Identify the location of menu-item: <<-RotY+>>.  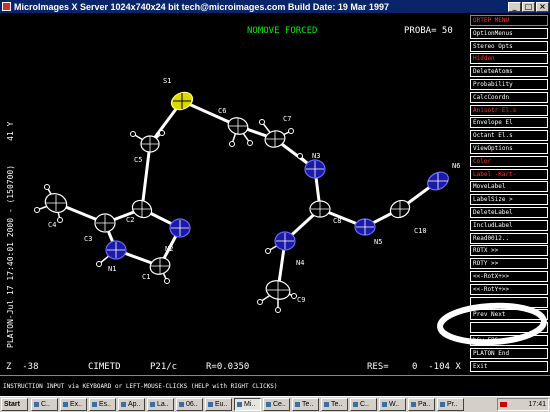
(509, 289).